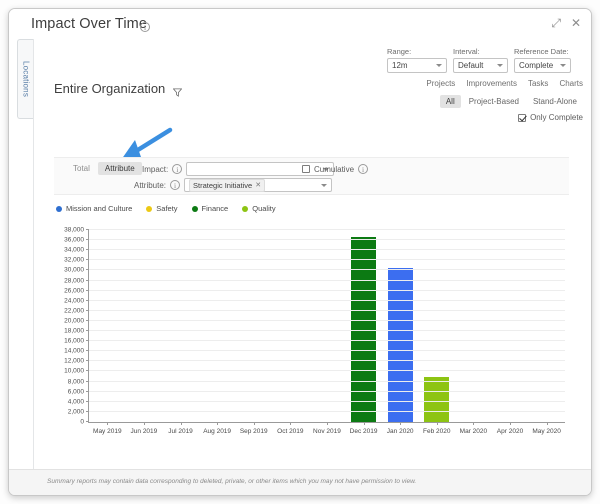  What do you see at coordinates (74, 361) in the screenshot?
I see `y-axis-tick-label: 12,000` at bounding box center [74, 361].